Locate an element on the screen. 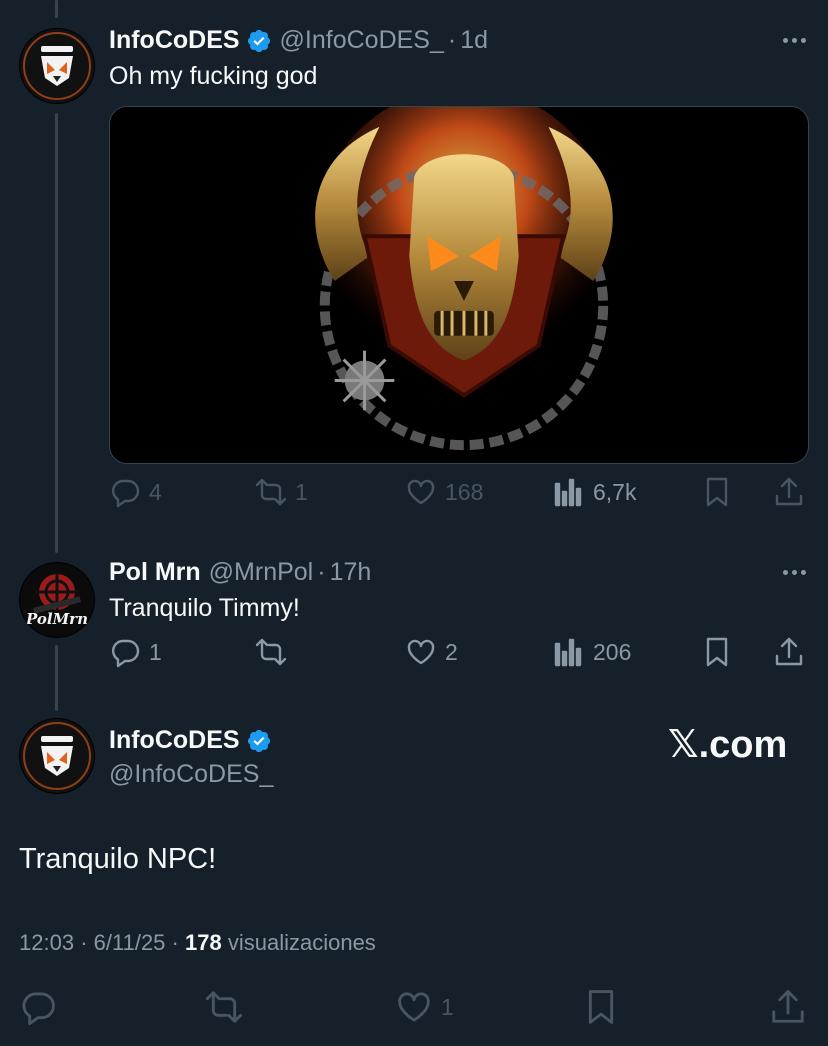 The height and width of the screenshot is (1046, 828). reply-count: 4 is located at coordinates (155, 491).